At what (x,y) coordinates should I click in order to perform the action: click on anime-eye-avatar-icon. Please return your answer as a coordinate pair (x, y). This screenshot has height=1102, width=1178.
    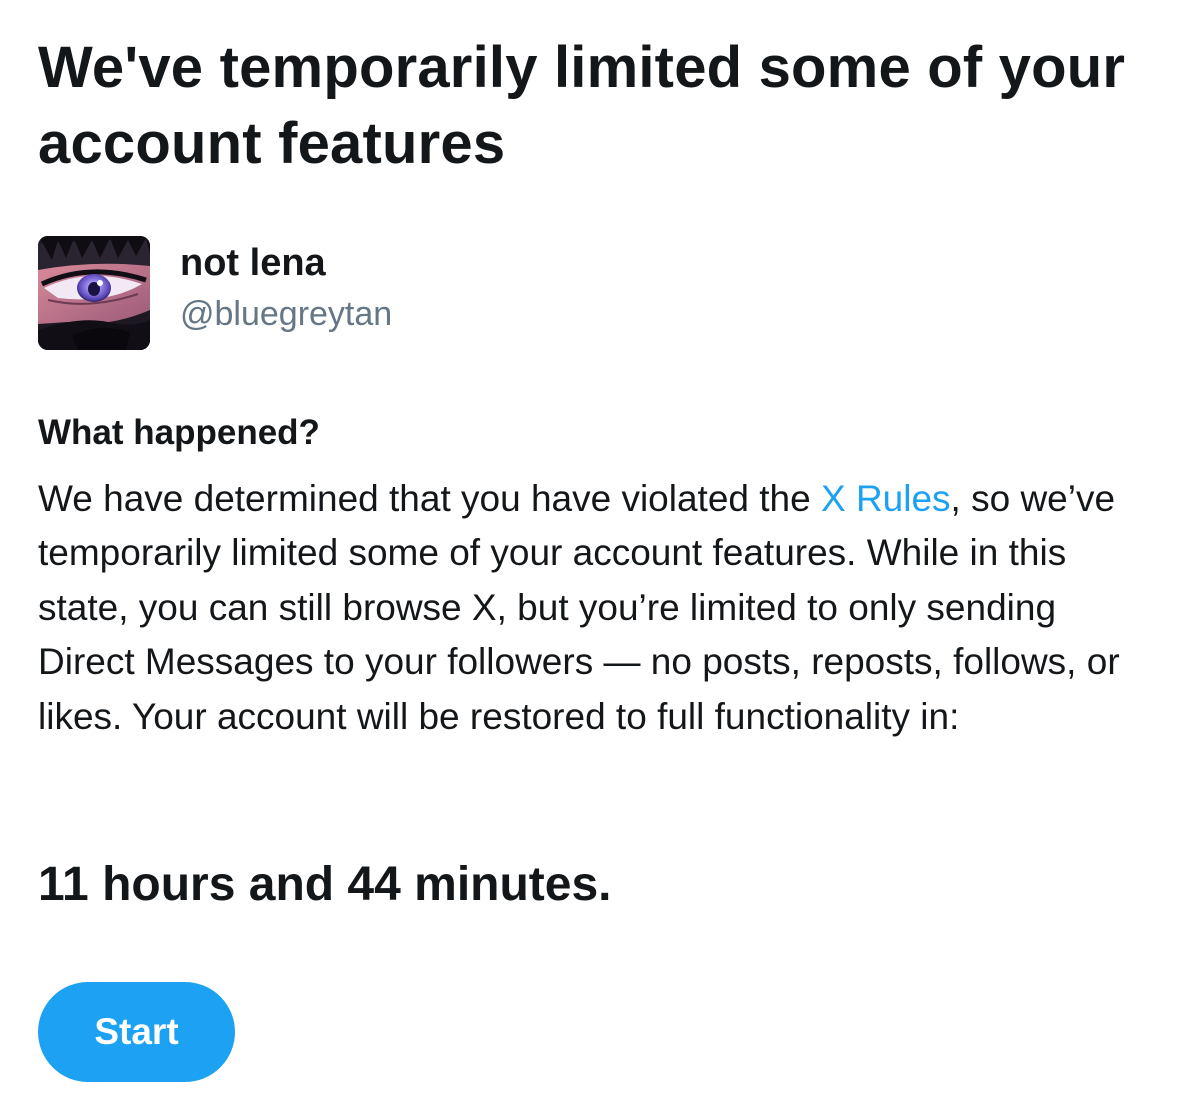
    Looking at the image, I should click on (94, 293).